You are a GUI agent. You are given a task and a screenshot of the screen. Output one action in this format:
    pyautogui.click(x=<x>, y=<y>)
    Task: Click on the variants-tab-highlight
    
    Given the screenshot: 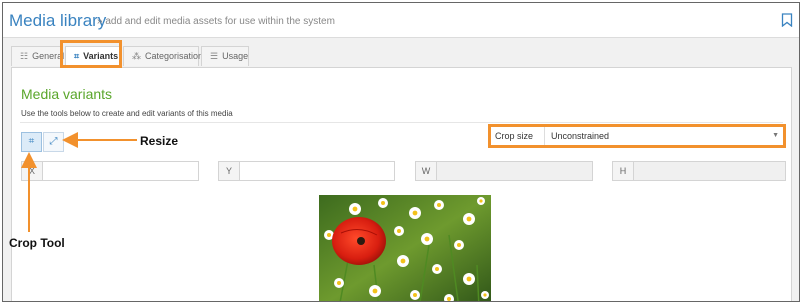 What is the action you would take?
    pyautogui.click(x=91, y=54)
    